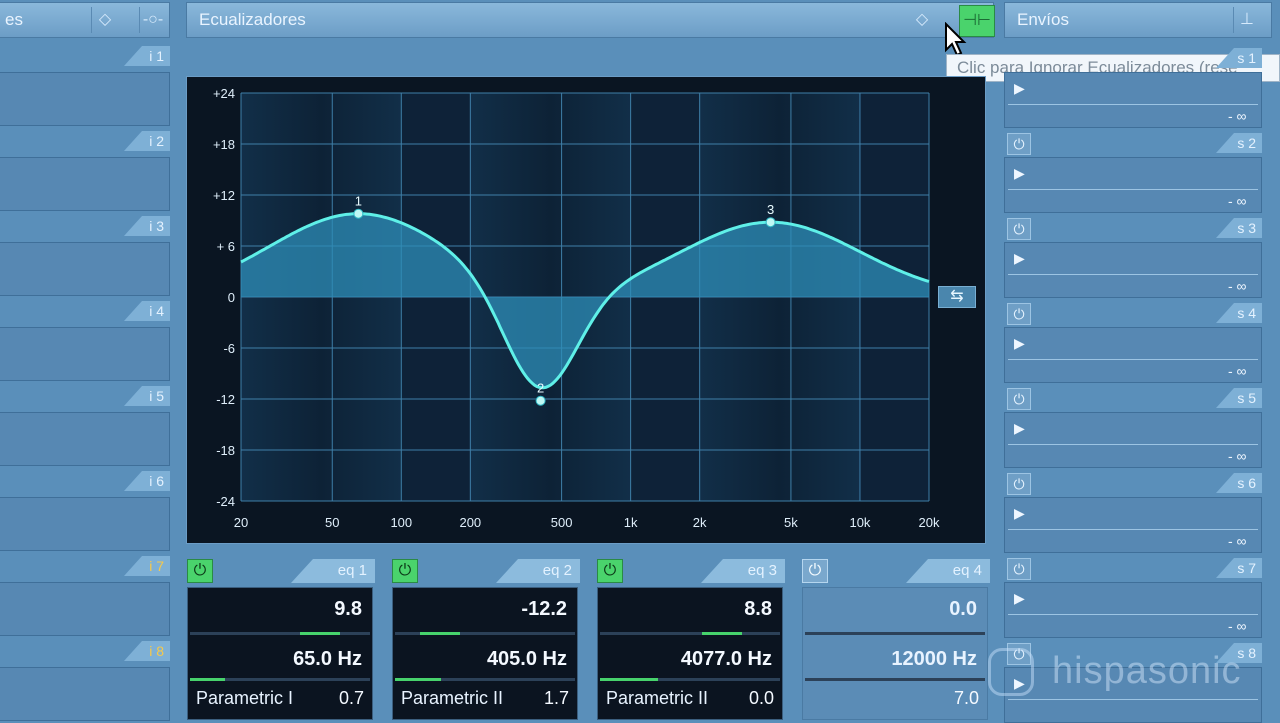 The image size is (1280, 723). What do you see at coordinates (147, 481) in the screenshot?
I see `insert-slot-label: i 6` at bounding box center [147, 481].